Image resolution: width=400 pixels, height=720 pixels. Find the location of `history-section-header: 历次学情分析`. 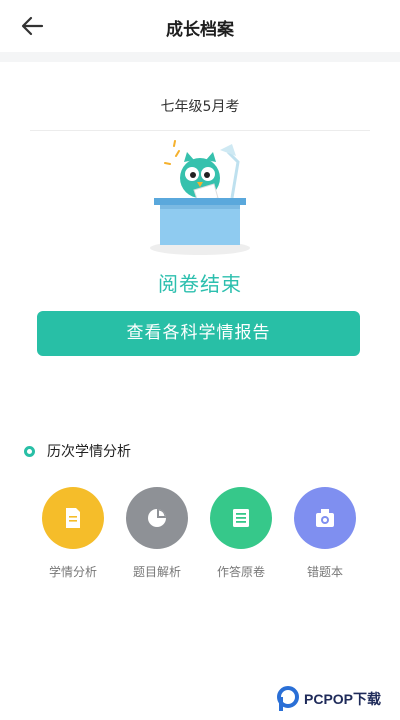

history-section-header: 历次学情分析 is located at coordinates (77, 451).